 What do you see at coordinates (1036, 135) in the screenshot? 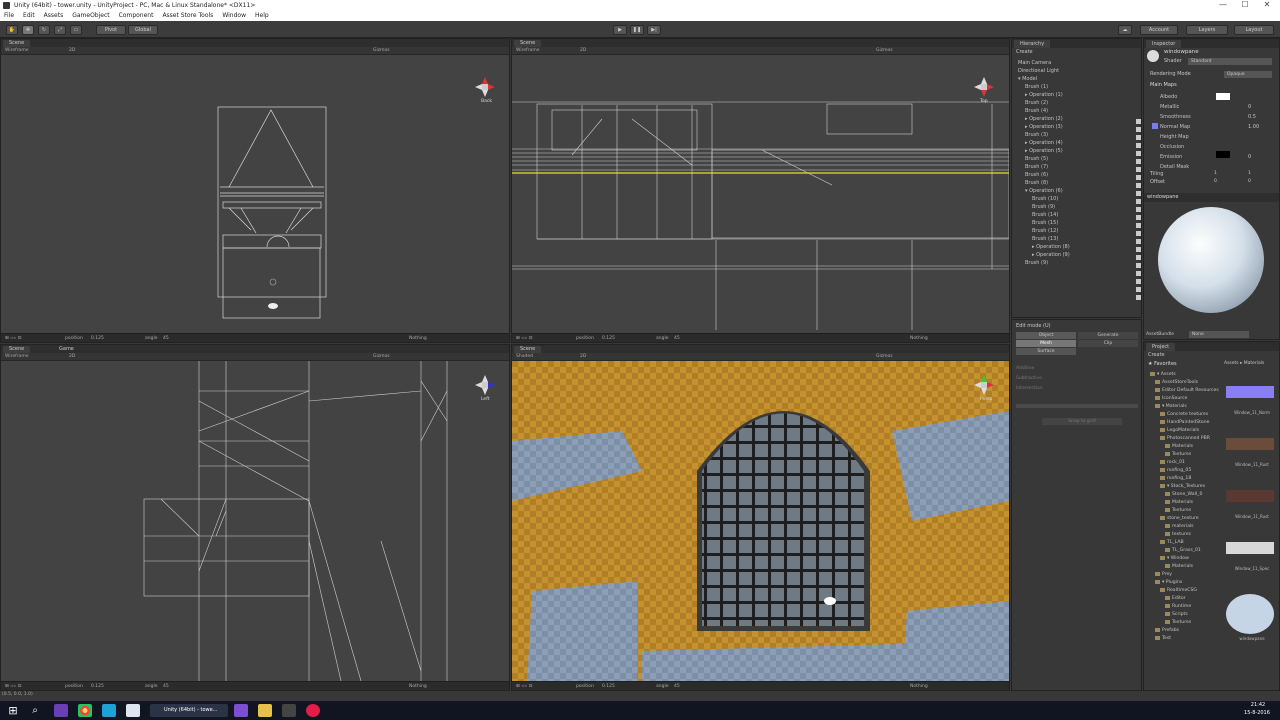
I see `hierarchy-item: Brush (3)` at bounding box center [1036, 135].